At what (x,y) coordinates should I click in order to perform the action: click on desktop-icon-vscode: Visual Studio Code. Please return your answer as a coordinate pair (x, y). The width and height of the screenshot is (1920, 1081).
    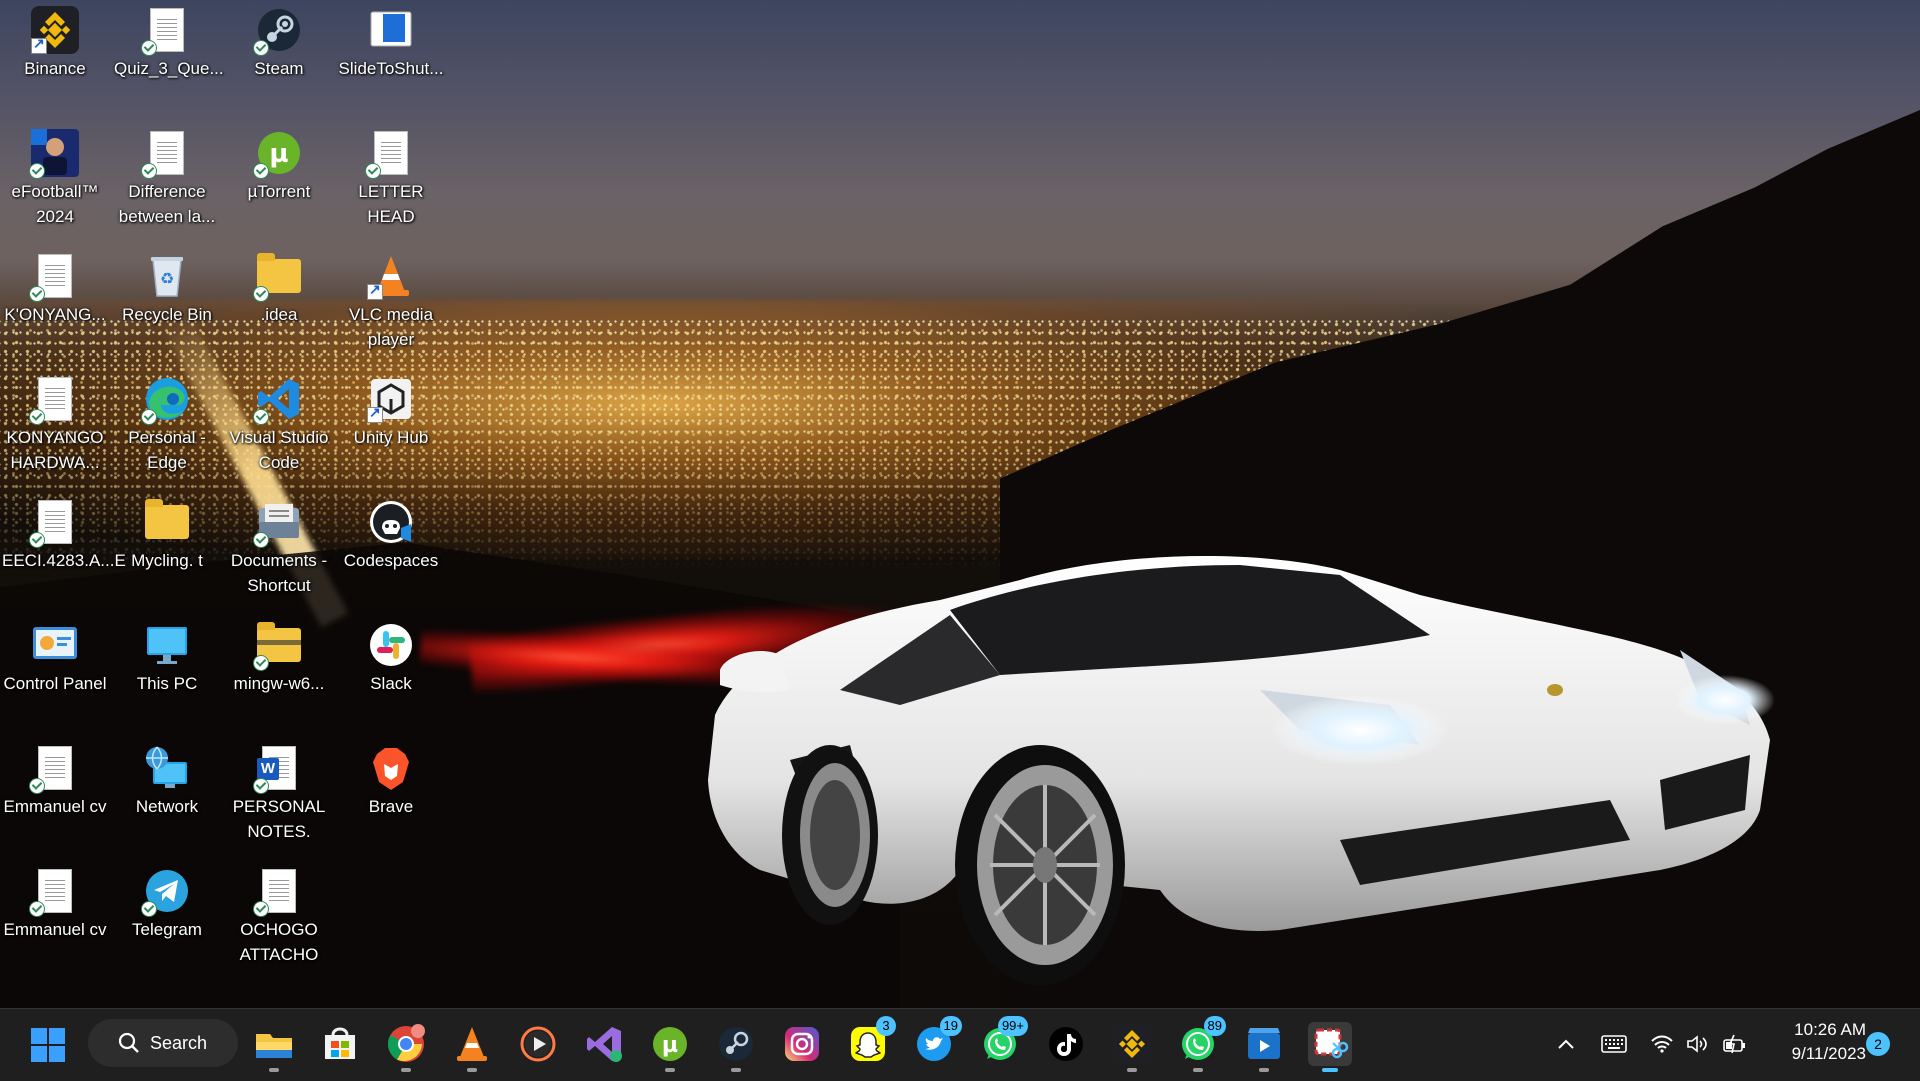
    Looking at the image, I should click on (279, 423).